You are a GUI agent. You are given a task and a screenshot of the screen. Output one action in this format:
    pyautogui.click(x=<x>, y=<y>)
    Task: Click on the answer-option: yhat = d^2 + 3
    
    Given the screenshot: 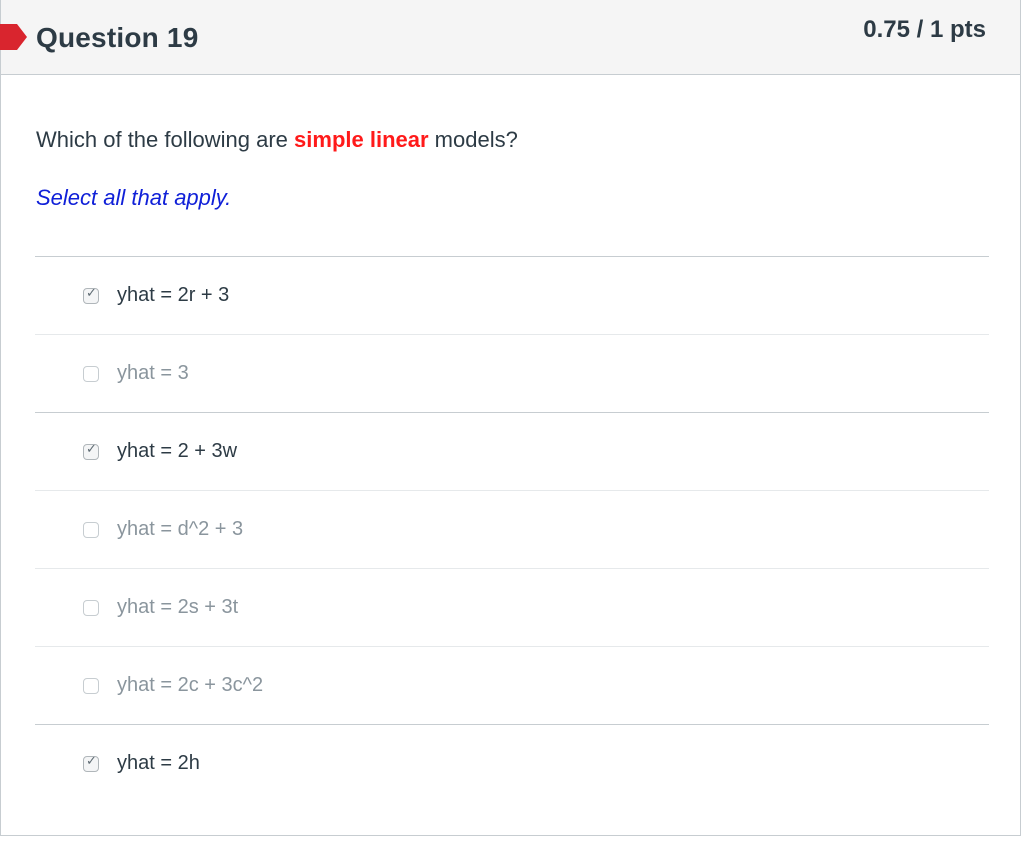 What is the action you would take?
    pyautogui.click(x=512, y=529)
    